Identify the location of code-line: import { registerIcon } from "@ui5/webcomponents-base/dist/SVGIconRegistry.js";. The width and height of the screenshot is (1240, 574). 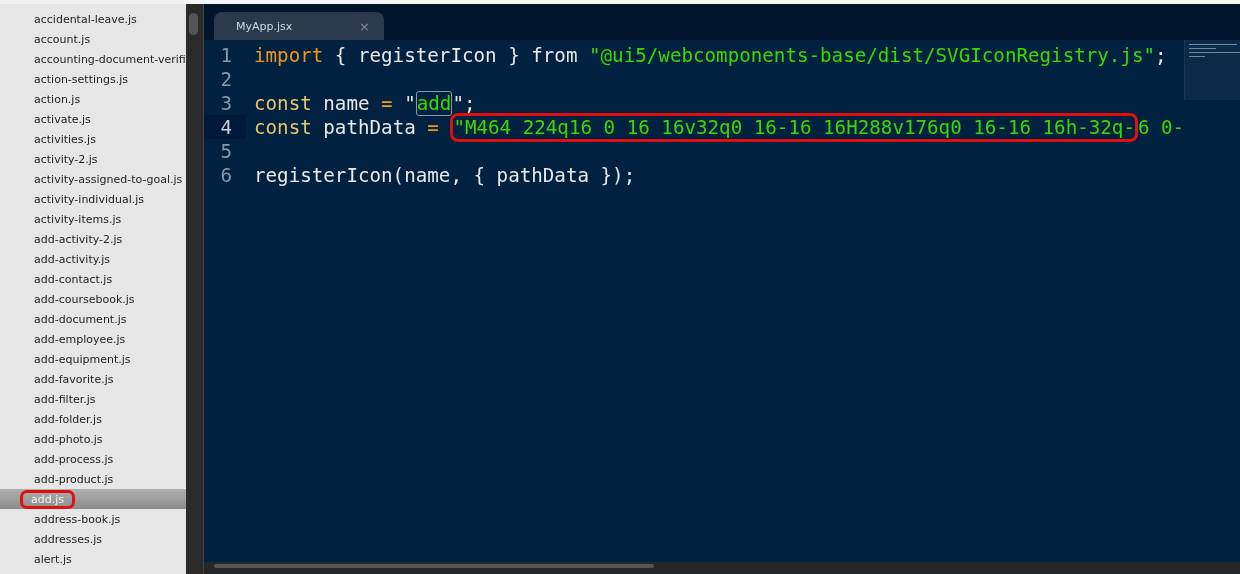
(710, 55).